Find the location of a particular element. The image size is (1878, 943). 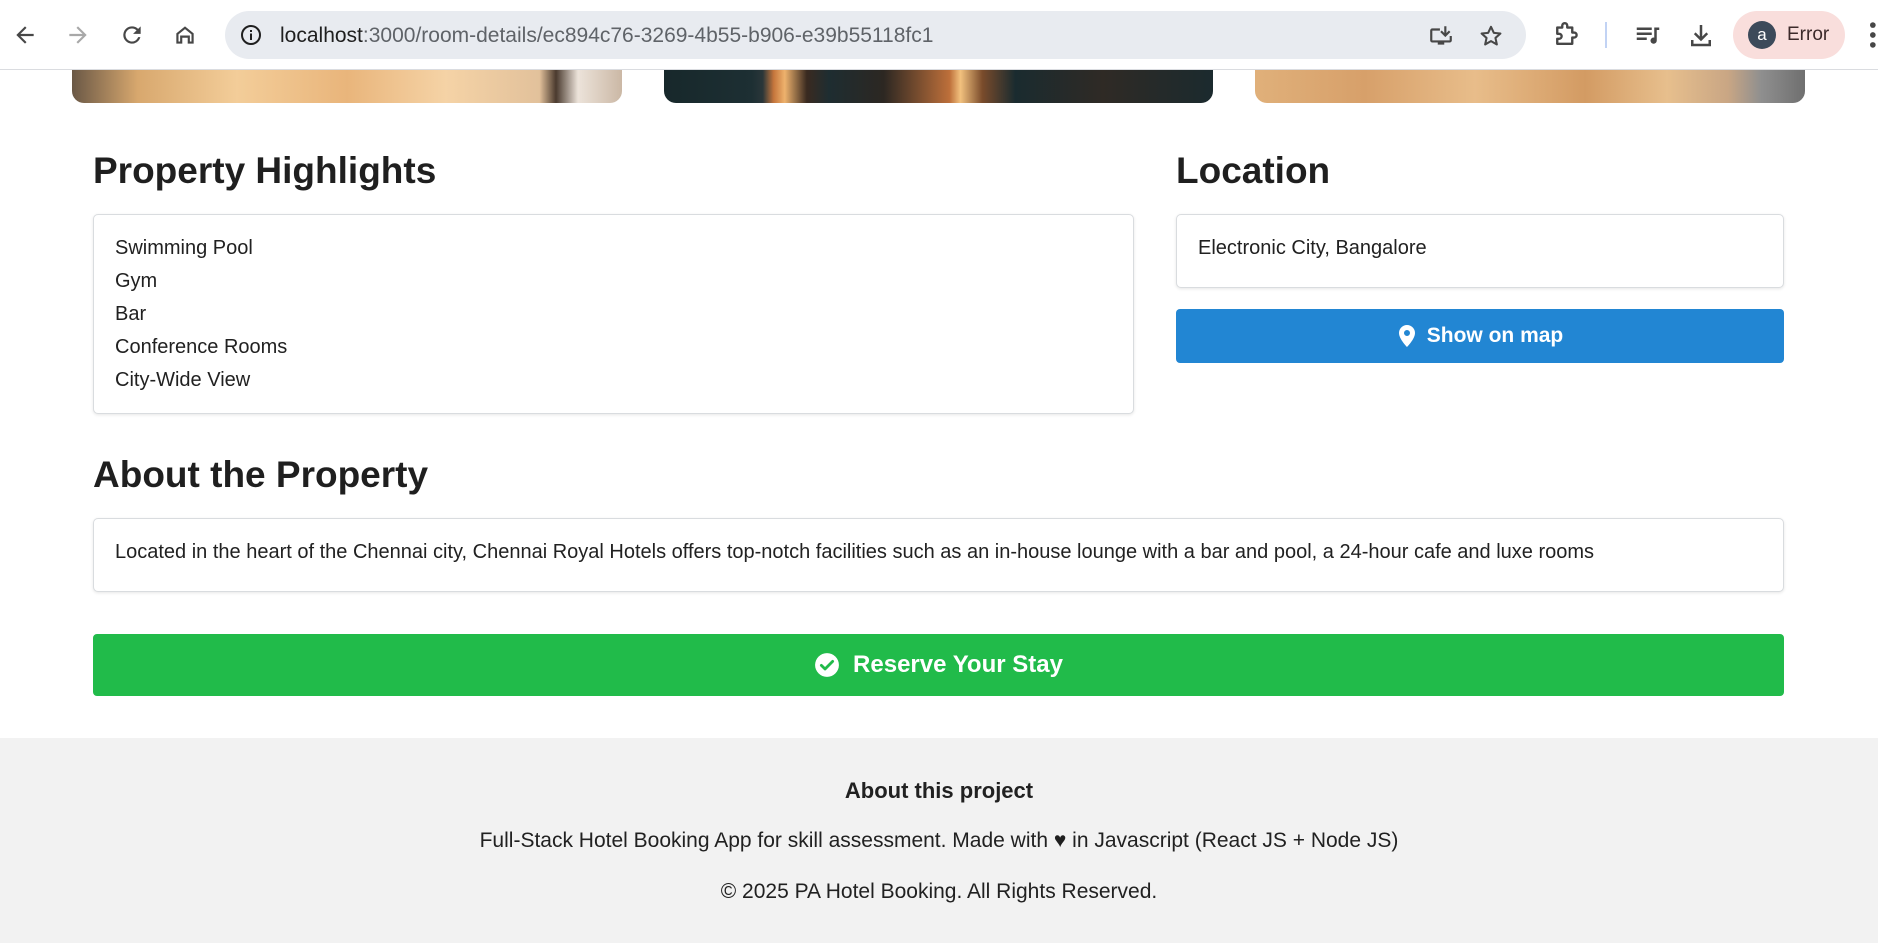

about-title: About the Property is located at coordinates (261, 474).